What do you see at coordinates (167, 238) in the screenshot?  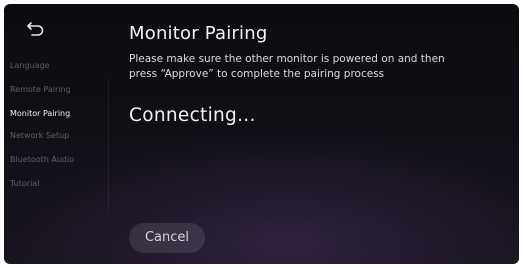 I see `cancel-button: Cancel` at bounding box center [167, 238].